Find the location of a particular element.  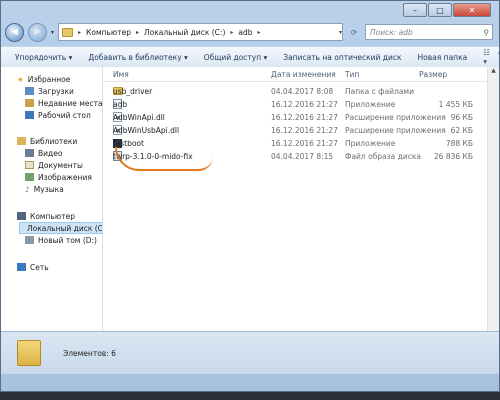

nav-images: Изображения is located at coordinates (58, 177).